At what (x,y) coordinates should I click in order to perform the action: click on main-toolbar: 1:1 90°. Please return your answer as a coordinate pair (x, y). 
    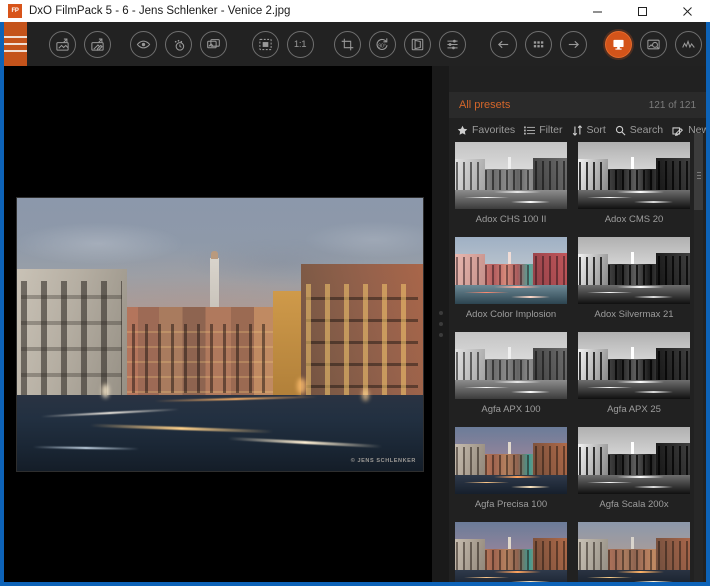
    Looking at the image, I should click on (355, 44).